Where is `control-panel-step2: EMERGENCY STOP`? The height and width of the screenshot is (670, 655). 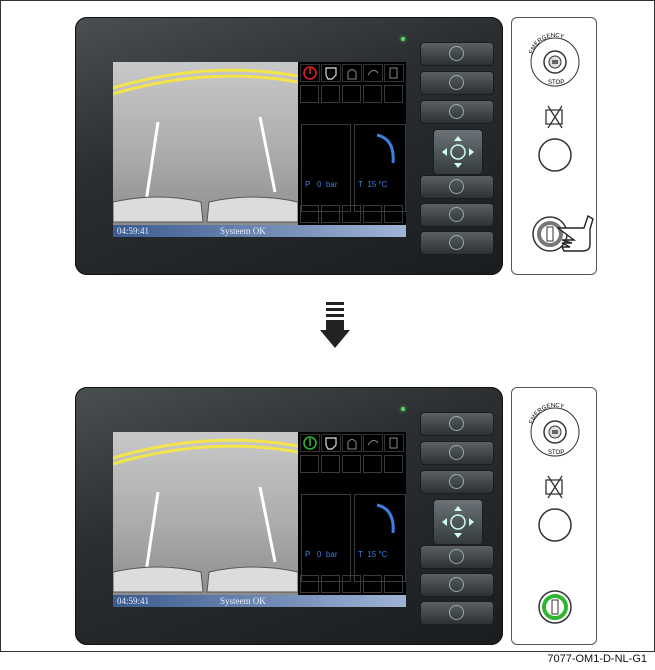
control-panel-step2: EMERGENCY STOP is located at coordinates (554, 516).